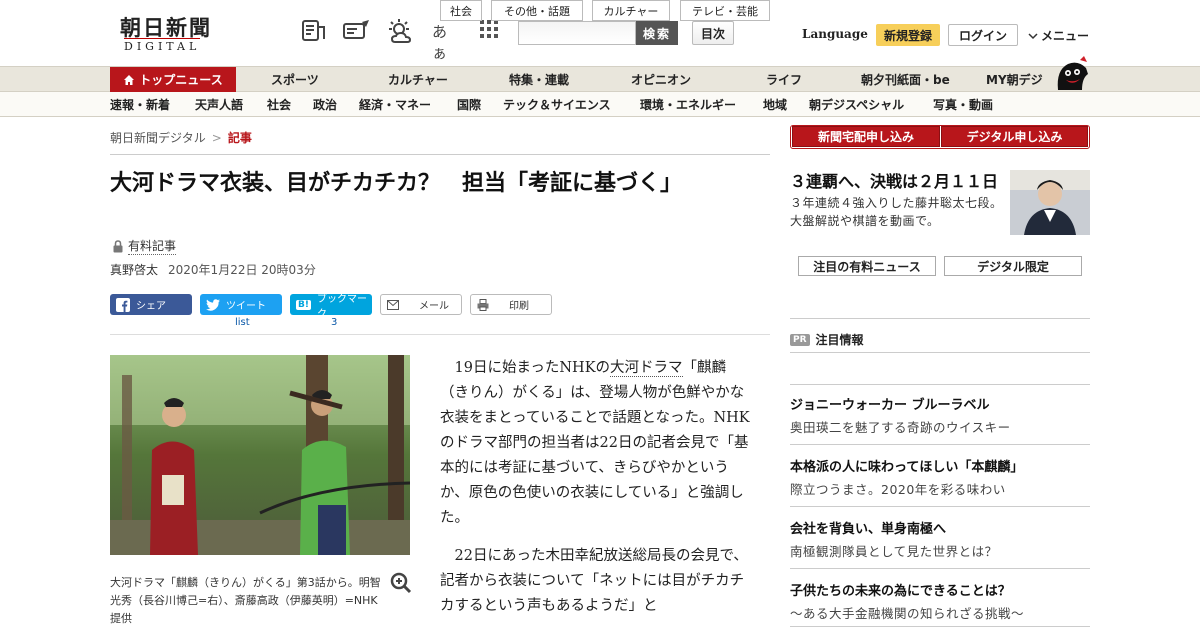 This screenshot has height=632, width=1200. What do you see at coordinates (144, 246) in the screenshot?
I see `paid-article-badge: 有料記事` at bounding box center [144, 246].